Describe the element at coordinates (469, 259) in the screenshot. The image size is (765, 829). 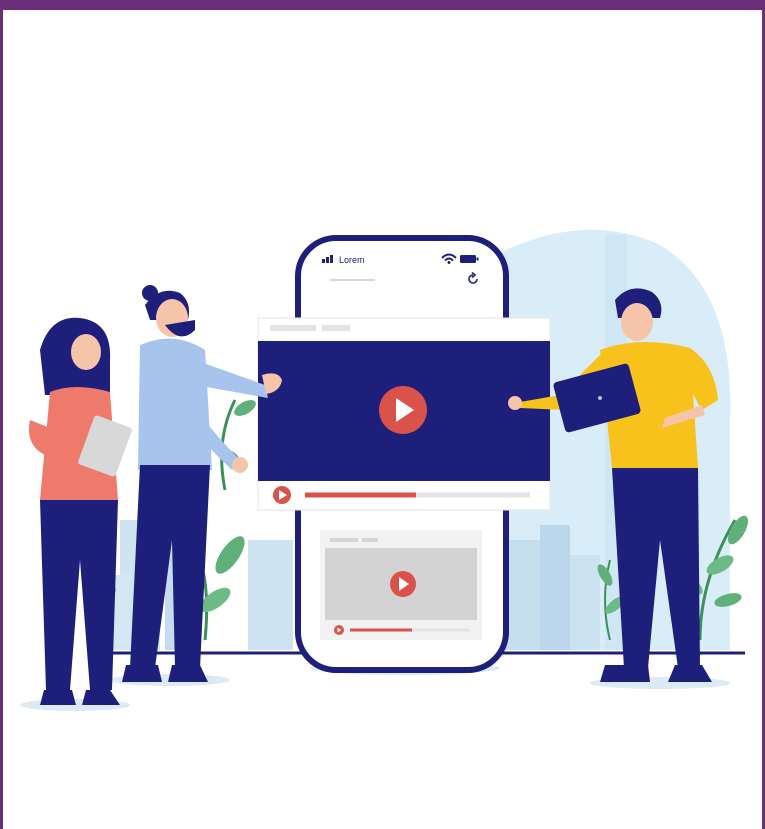
I see `battery-icon` at that location.